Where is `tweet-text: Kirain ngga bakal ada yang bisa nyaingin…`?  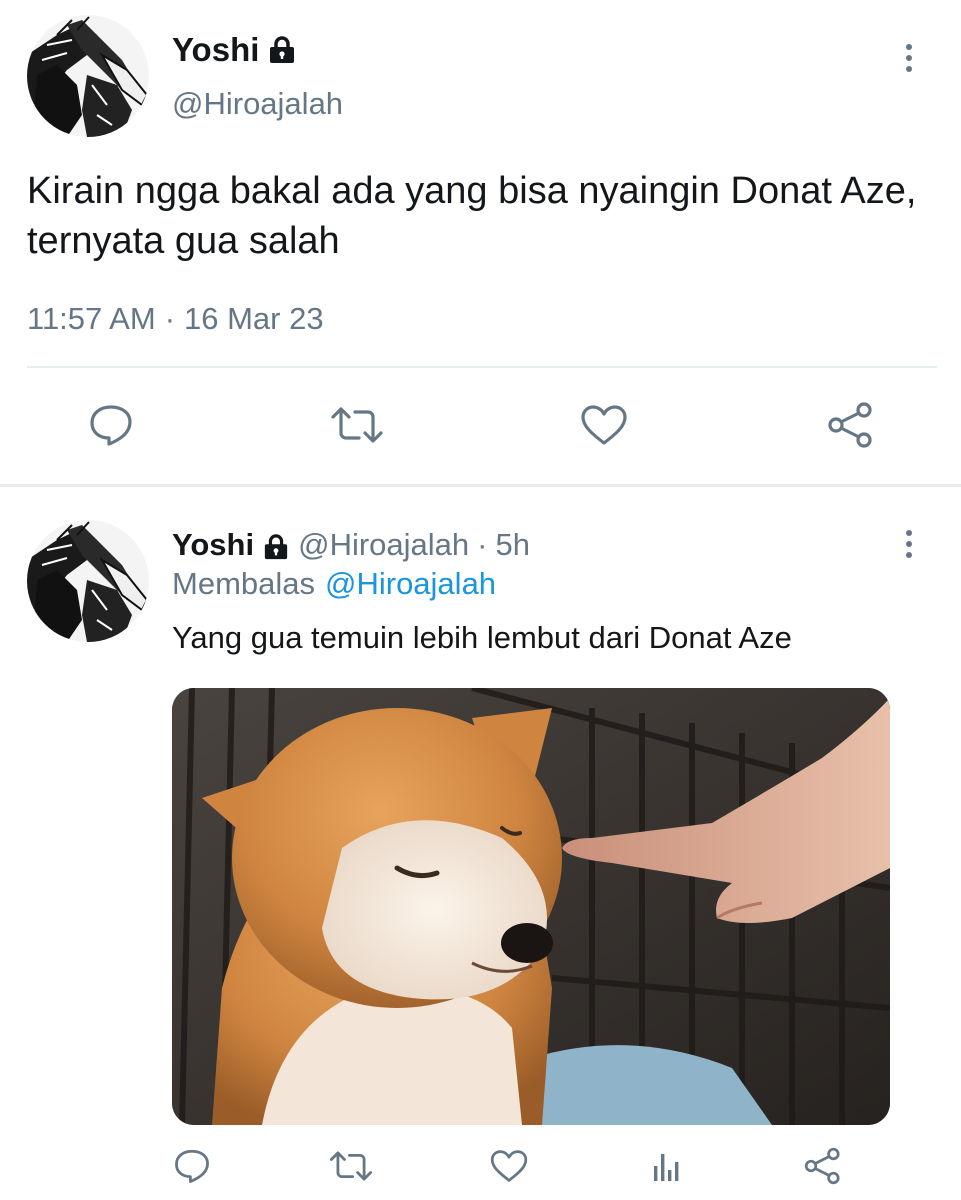 tweet-text: Kirain ngga bakal ada yang bisa nyaingin… is located at coordinates (472, 216).